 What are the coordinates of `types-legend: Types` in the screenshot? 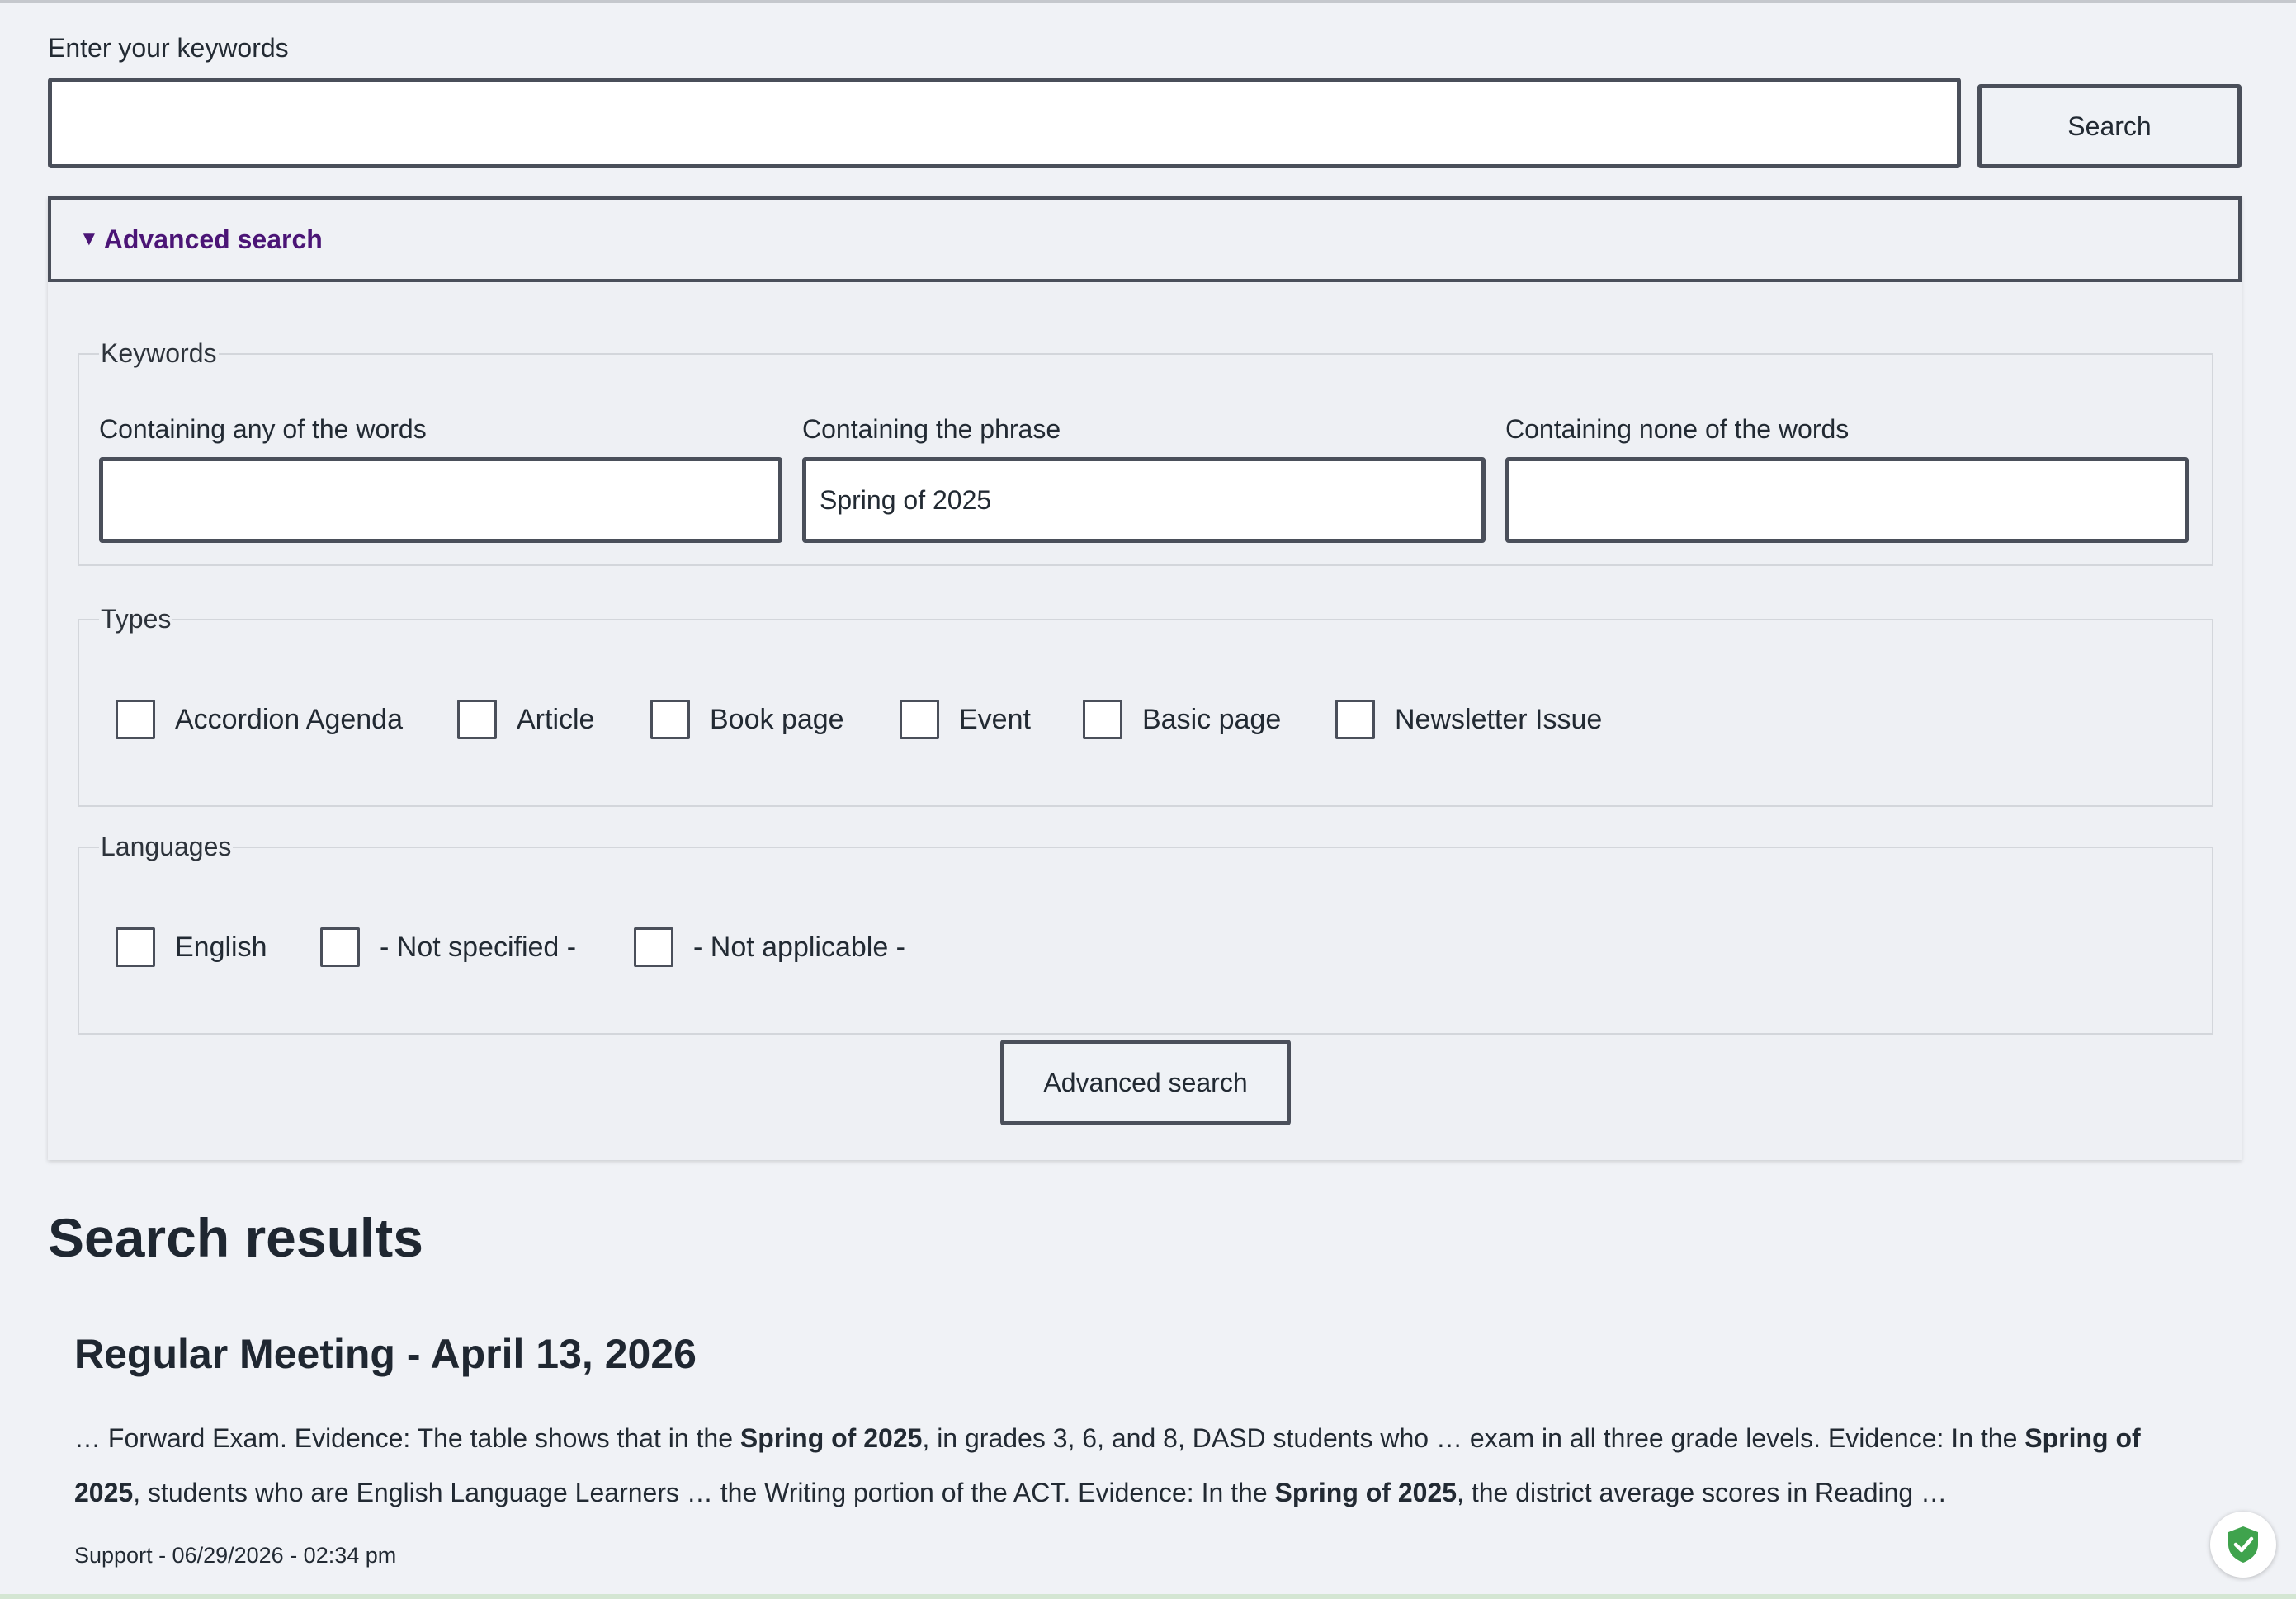 It's located at (137, 619).